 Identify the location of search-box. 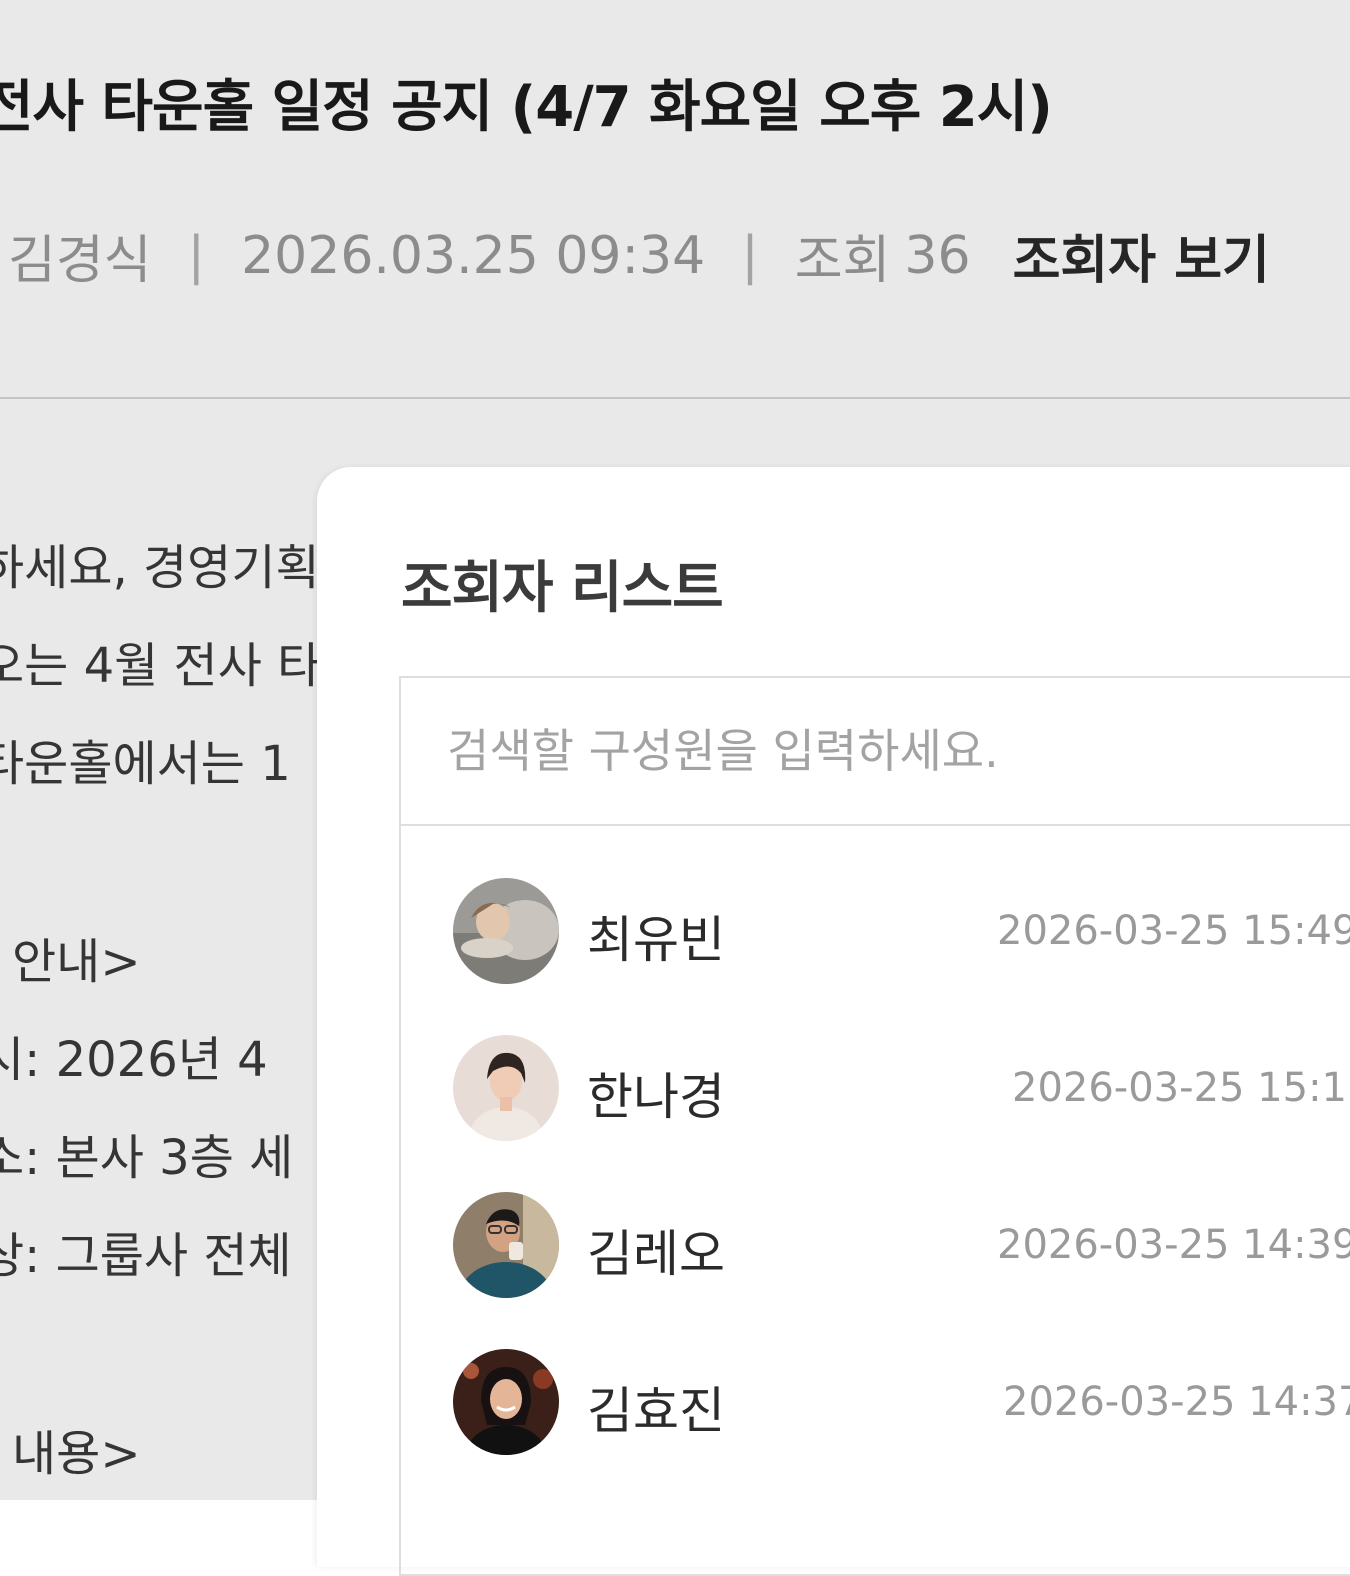
(875, 752).